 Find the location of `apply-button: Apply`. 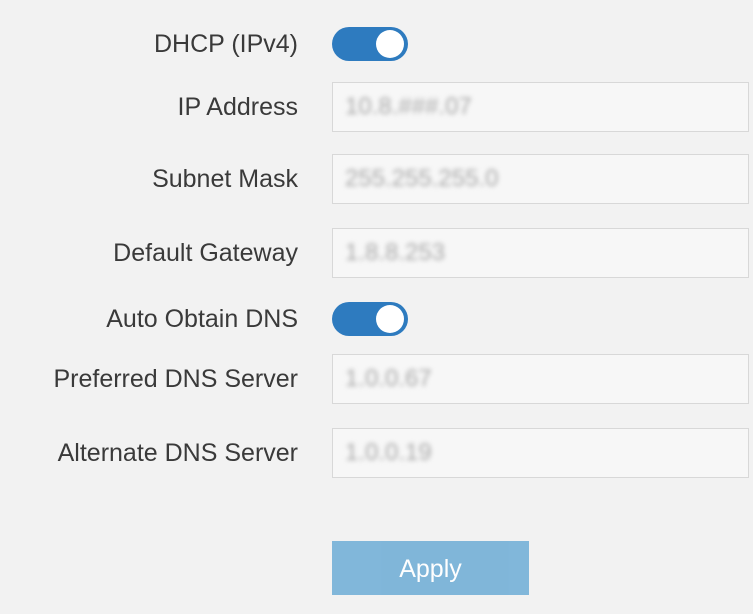

apply-button: Apply is located at coordinates (430, 568).